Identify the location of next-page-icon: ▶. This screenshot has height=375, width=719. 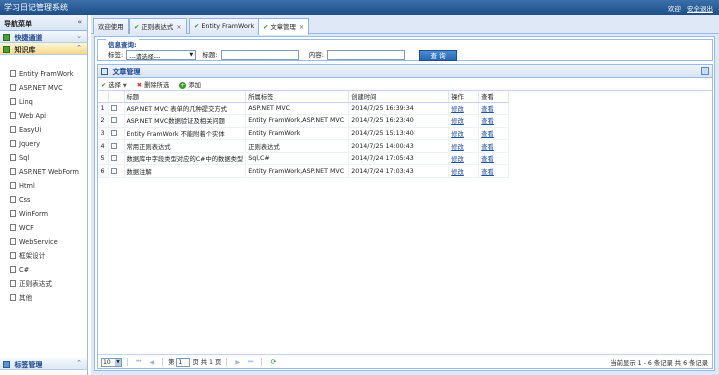
(237, 362).